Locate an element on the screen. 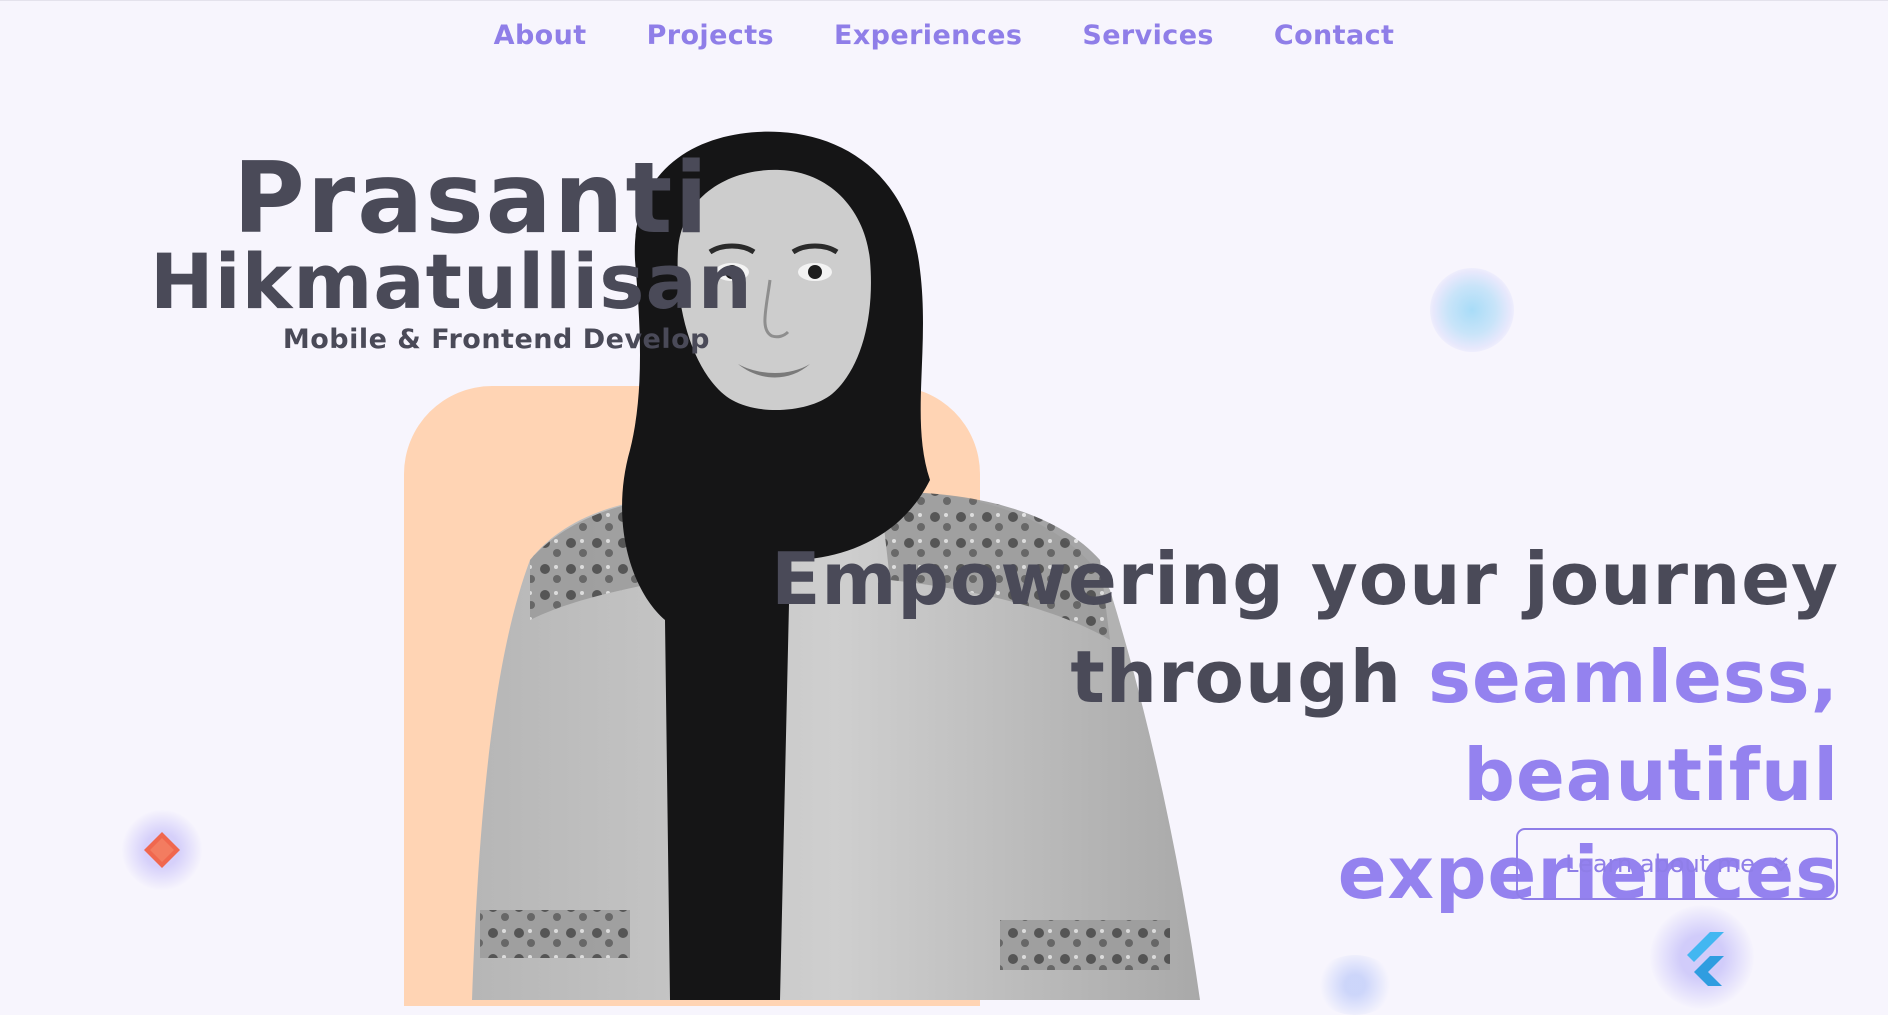 The image size is (1888, 1015). nav-experiences: Experiences is located at coordinates (928, 35).